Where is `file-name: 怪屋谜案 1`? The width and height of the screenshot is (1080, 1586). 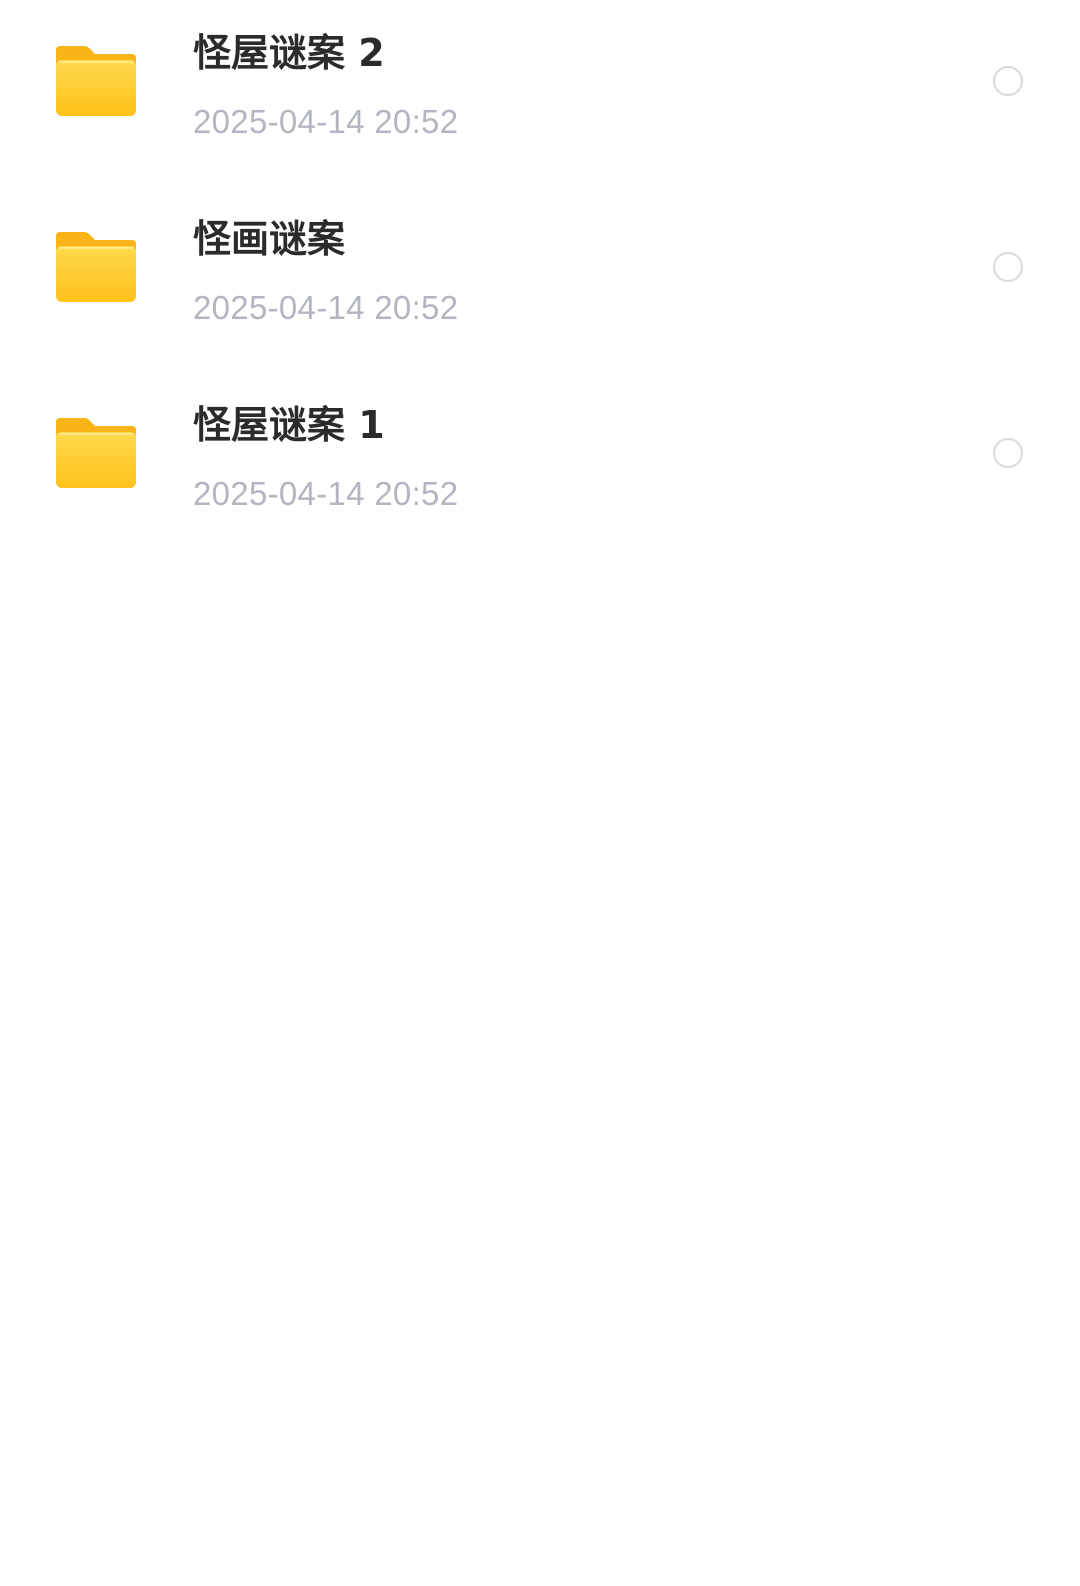
file-name: 怪屋谜案 1 is located at coordinates (289, 425).